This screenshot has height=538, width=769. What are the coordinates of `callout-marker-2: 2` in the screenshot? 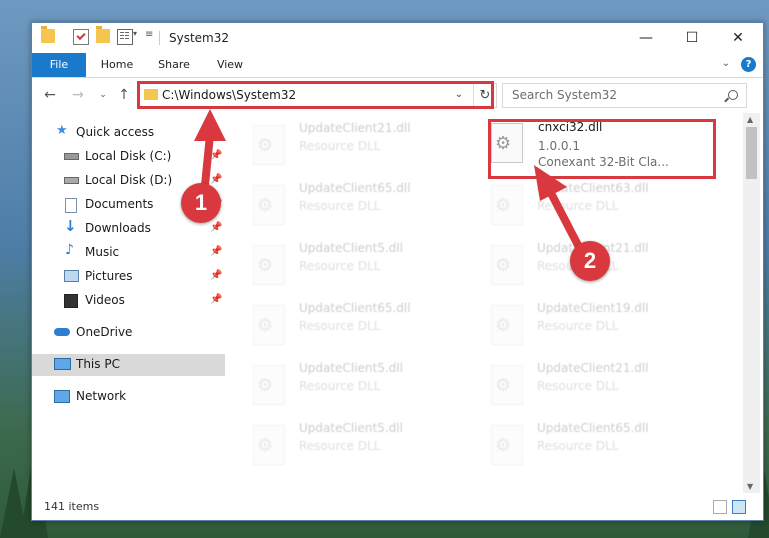 It's located at (590, 261).